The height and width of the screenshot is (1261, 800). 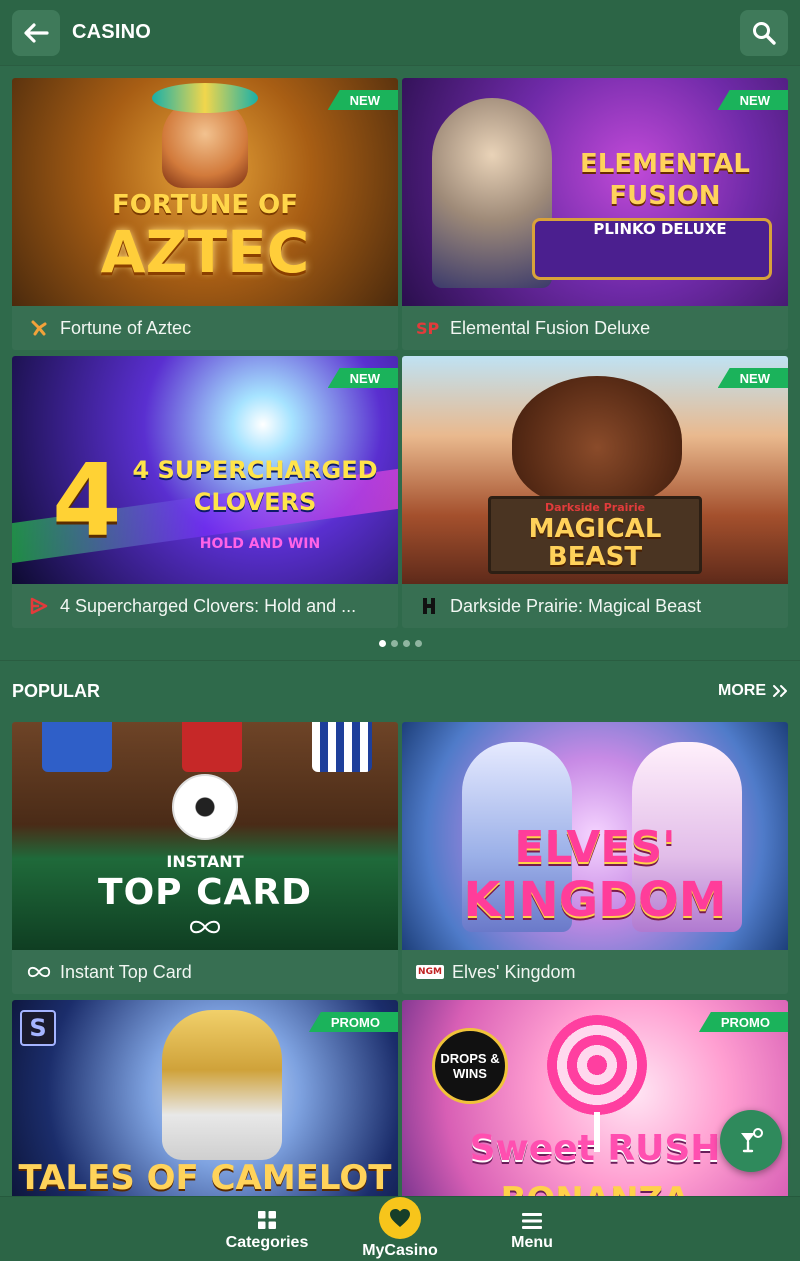 I want to click on game-art-title-line1: ELEMENTAL FUSION, so click(x=665, y=180).